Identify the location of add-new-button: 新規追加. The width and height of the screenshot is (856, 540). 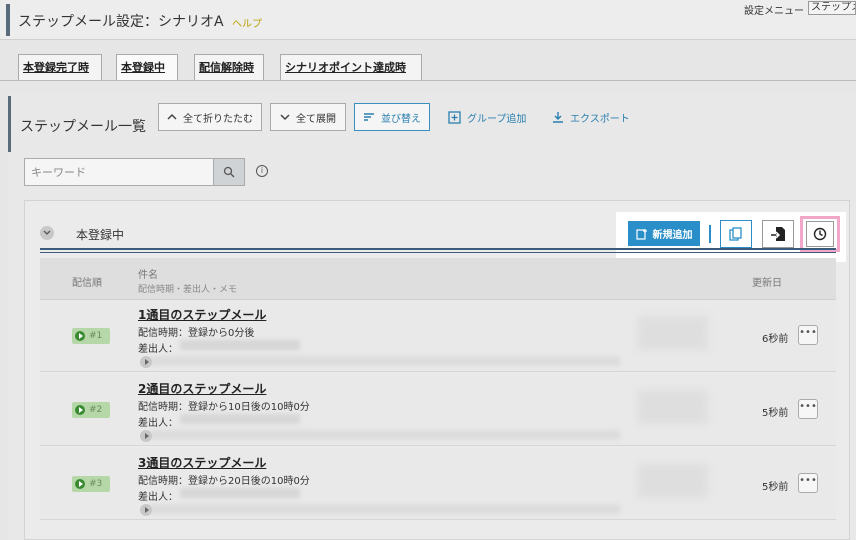
(664, 233).